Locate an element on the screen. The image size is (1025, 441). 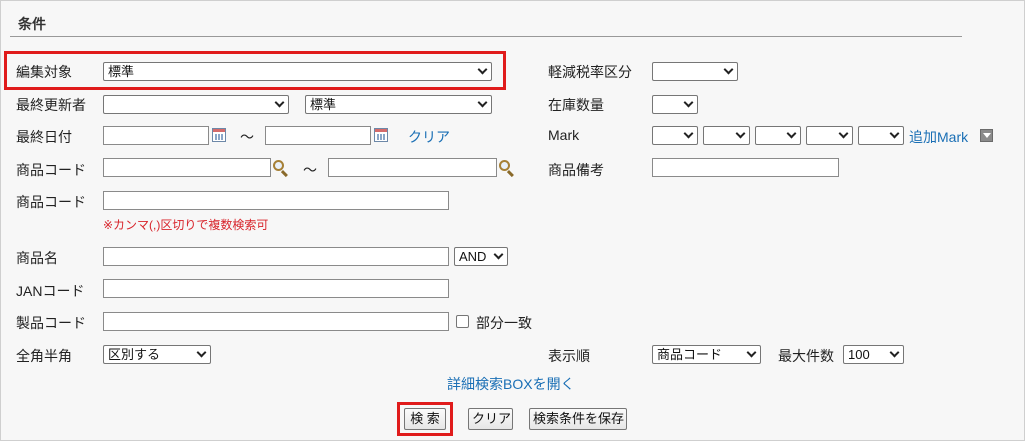
max-count-label: 最大件数 is located at coordinates (806, 356).